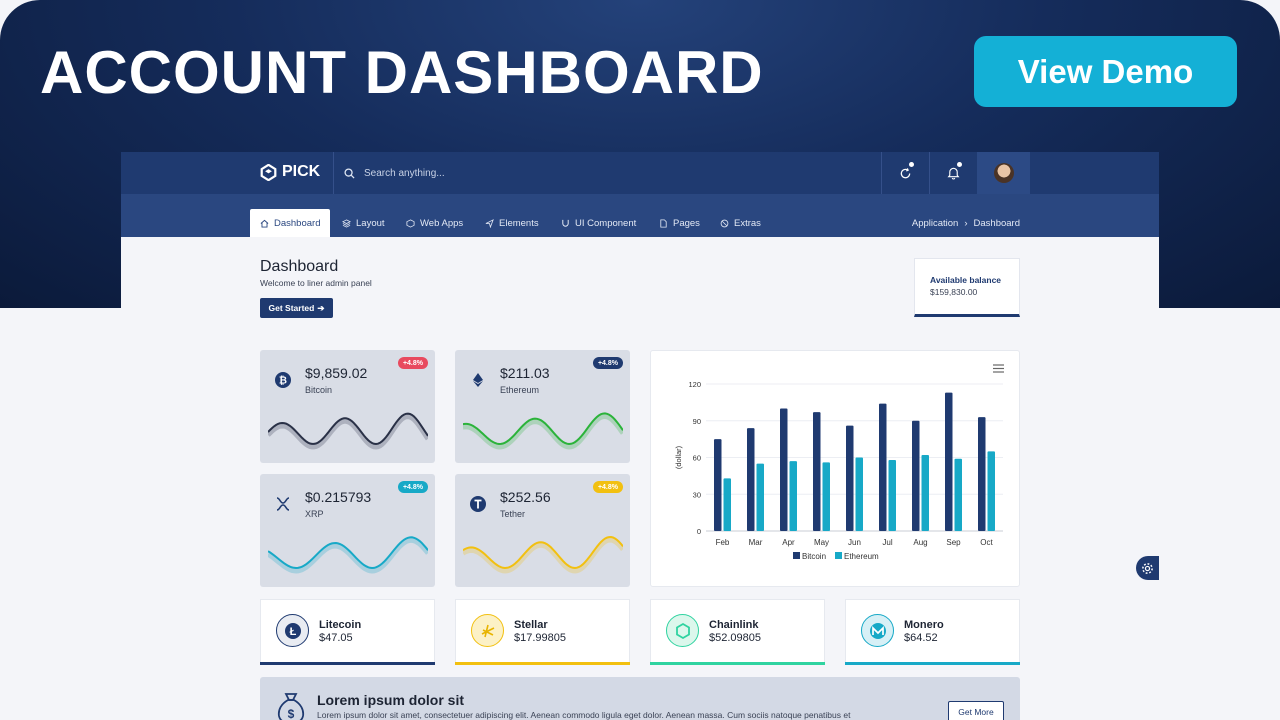 The height and width of the screenshot is (720, 1280). Describe the element at coordinates (336, 638) in the screenshot. I see `asset-value: $47.05` at that location.